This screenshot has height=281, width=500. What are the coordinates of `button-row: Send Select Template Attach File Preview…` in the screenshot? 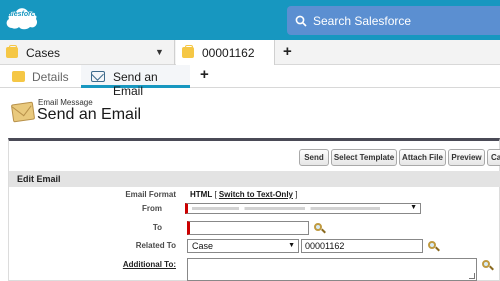 It's located at (254, 158).